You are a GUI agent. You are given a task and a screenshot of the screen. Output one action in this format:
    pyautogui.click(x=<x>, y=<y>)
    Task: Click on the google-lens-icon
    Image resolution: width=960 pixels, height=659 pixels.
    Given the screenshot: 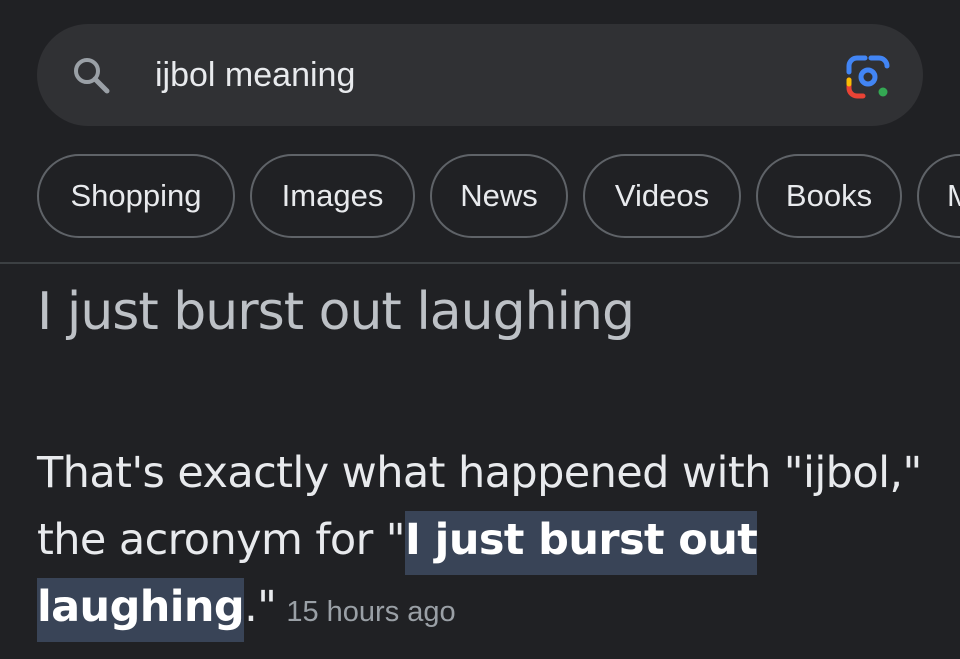 What is the action you would take?
    pyautogui.click(x=868, y=77)
    